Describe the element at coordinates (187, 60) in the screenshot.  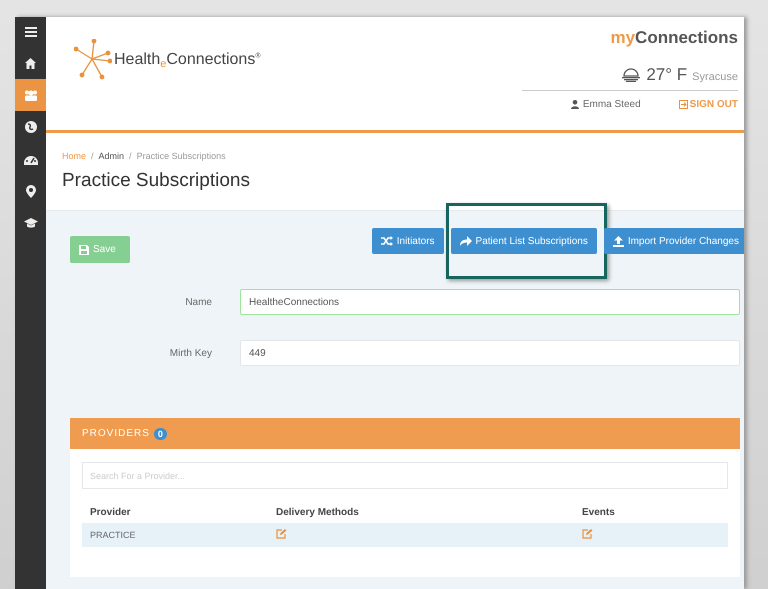
I see `logo-text: Health$_{e}$Connections$^{®}$` at that location.